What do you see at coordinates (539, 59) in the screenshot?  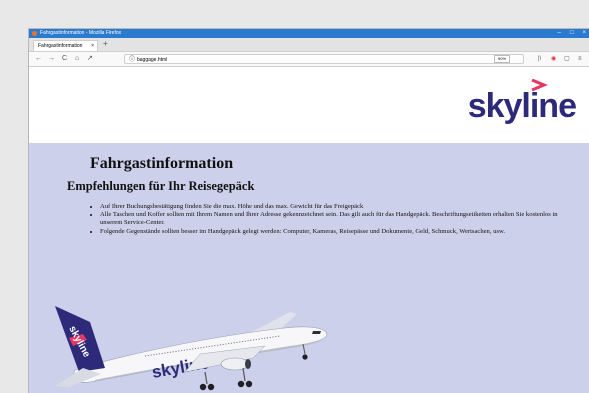 I see `library-icon: |\` at bounding box center [539, 59].